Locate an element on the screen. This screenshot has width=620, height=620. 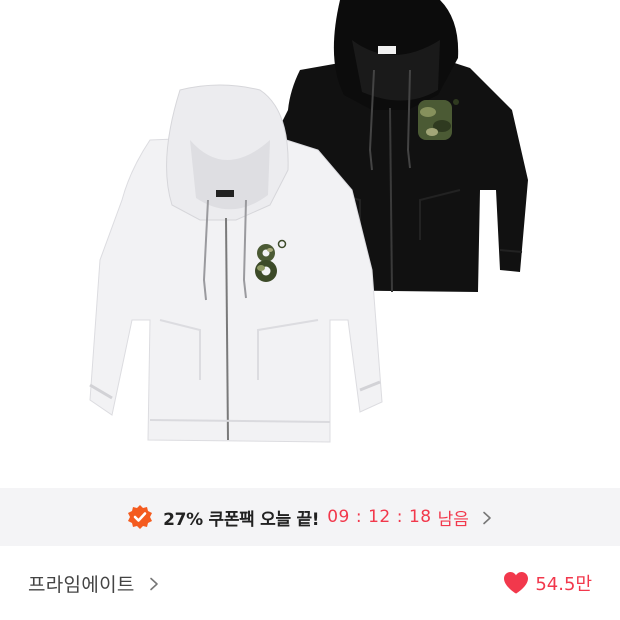
like-count: 54.5만 is located at coordinates (563, 584).